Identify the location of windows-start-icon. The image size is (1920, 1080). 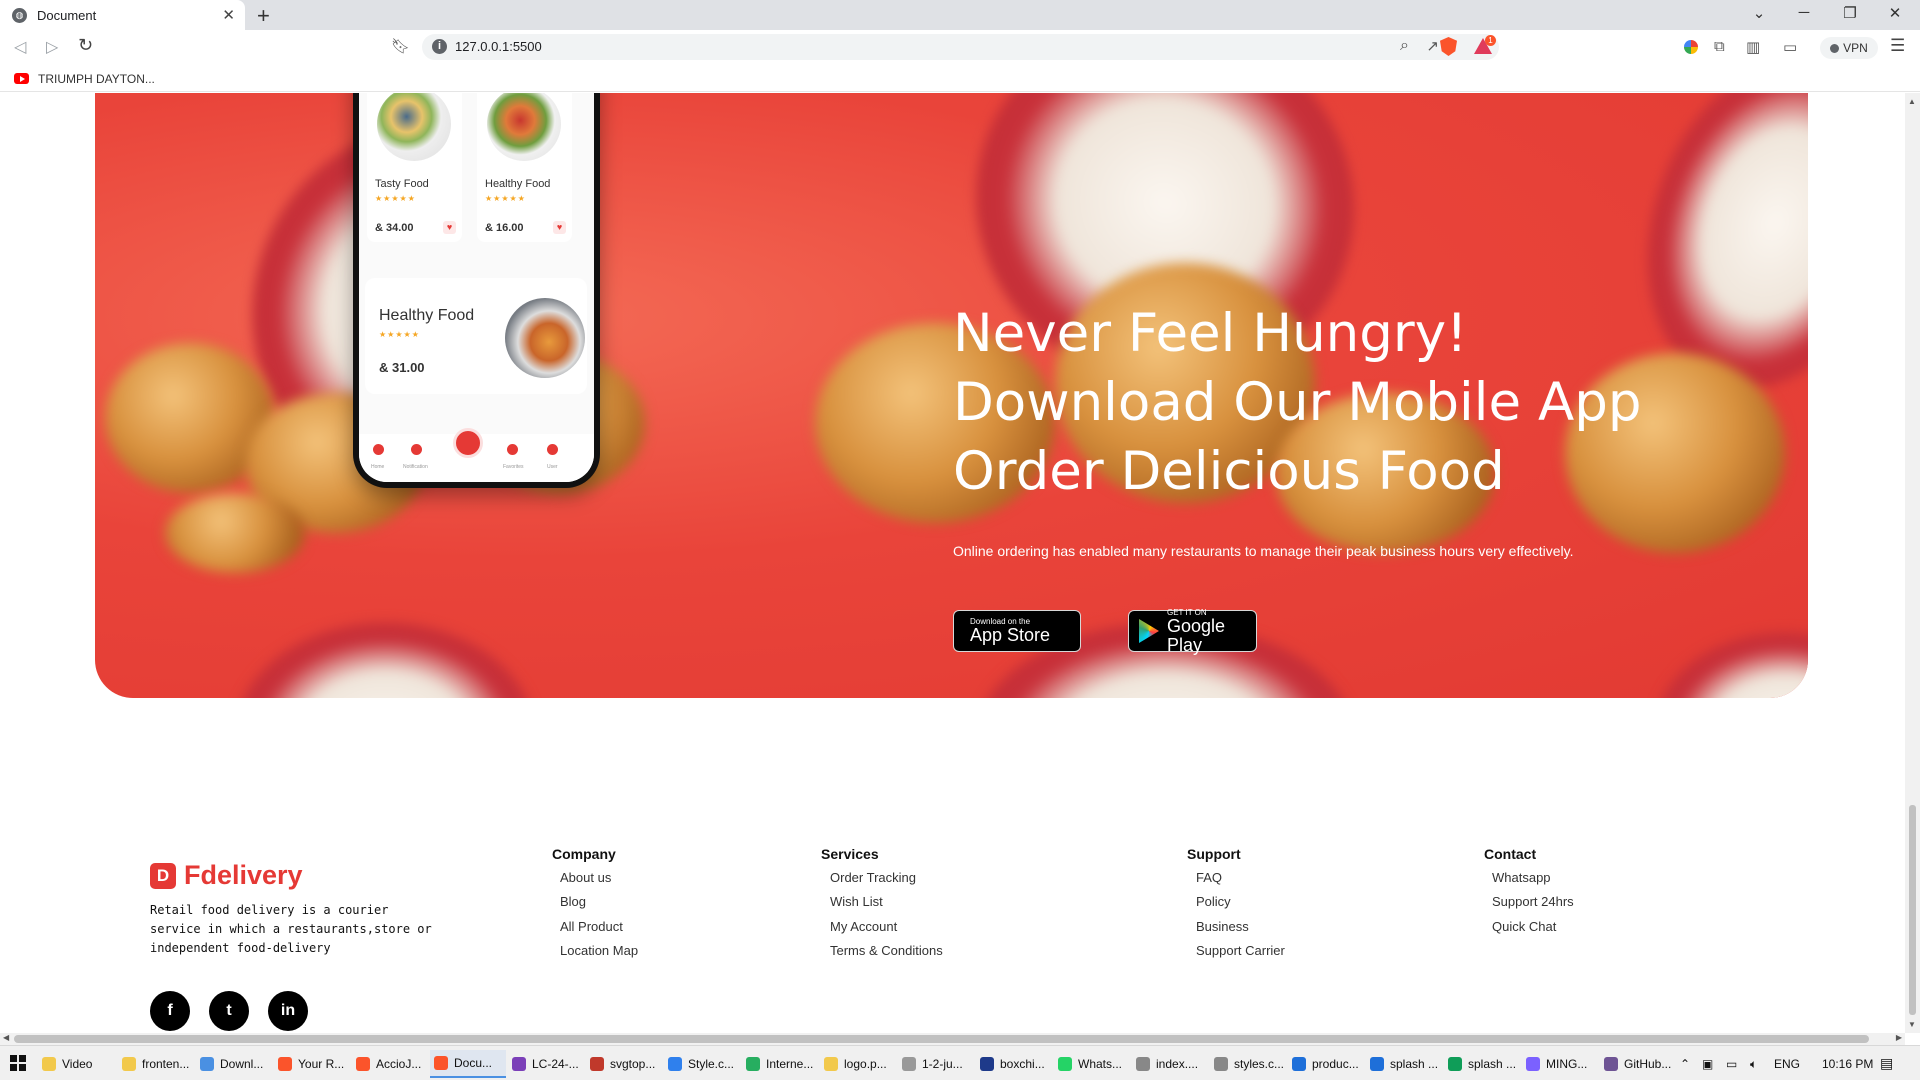
(18, 1063).